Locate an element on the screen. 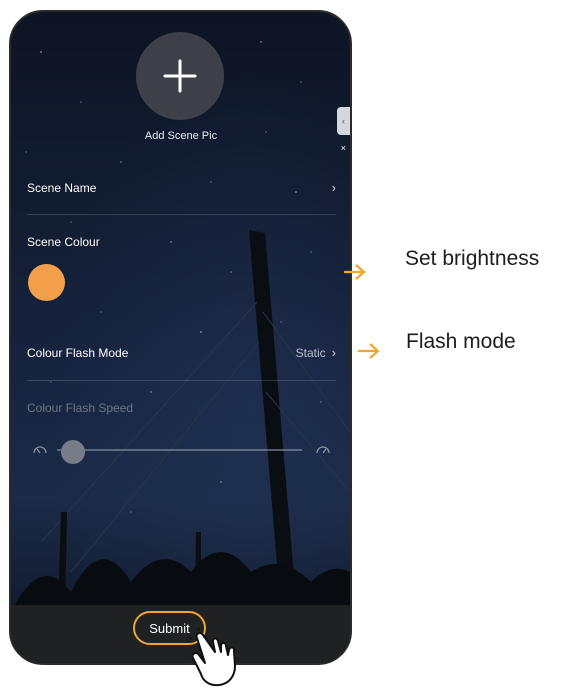 Image resolution: width=569 pixels, height=691 pixels. scene-colour-row: Scene Colour is located at coordinates (181, 242).